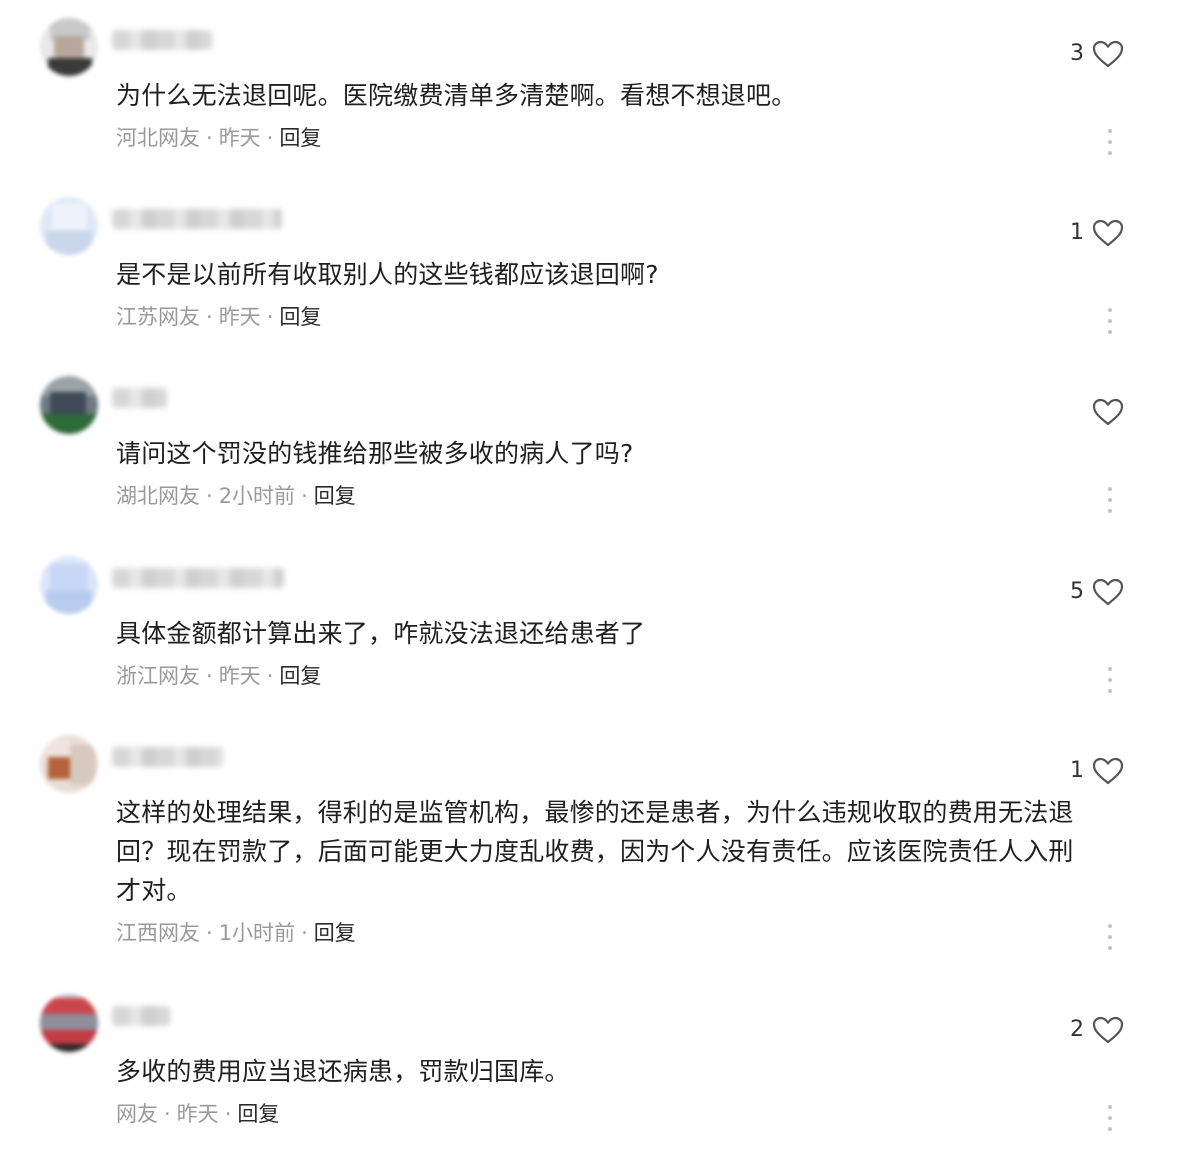  What do you see at coordinates (257, 496) in the screenshot?
I see `comment-time: 2小时前` at bounding box center [257, 496].